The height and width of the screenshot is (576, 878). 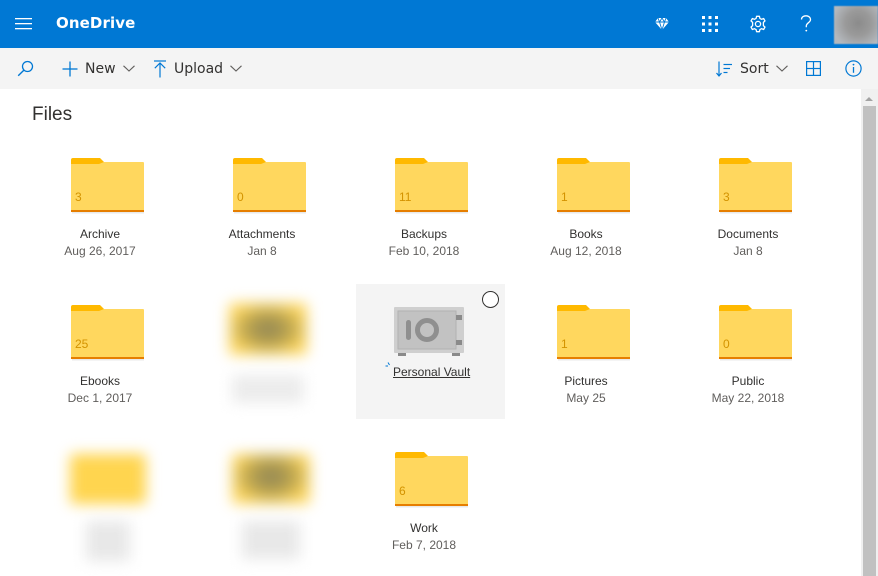 What do you see at coordinates (869, 341) in the screenshot?
I see `scrollbar-thumb` at bounding box center [869, 341].